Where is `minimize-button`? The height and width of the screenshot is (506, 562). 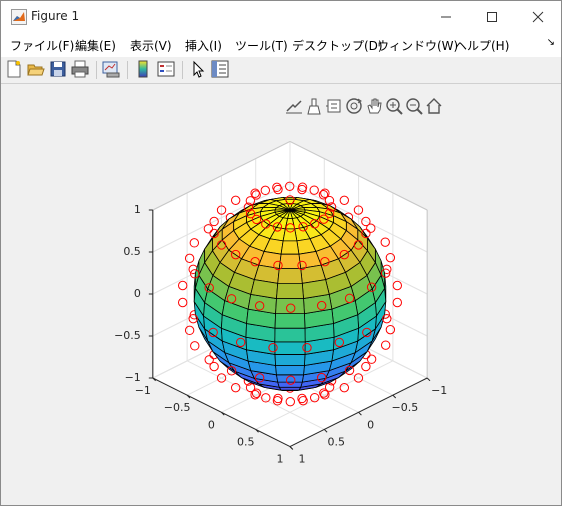
minimize-button is located at coordinates (446, 17).